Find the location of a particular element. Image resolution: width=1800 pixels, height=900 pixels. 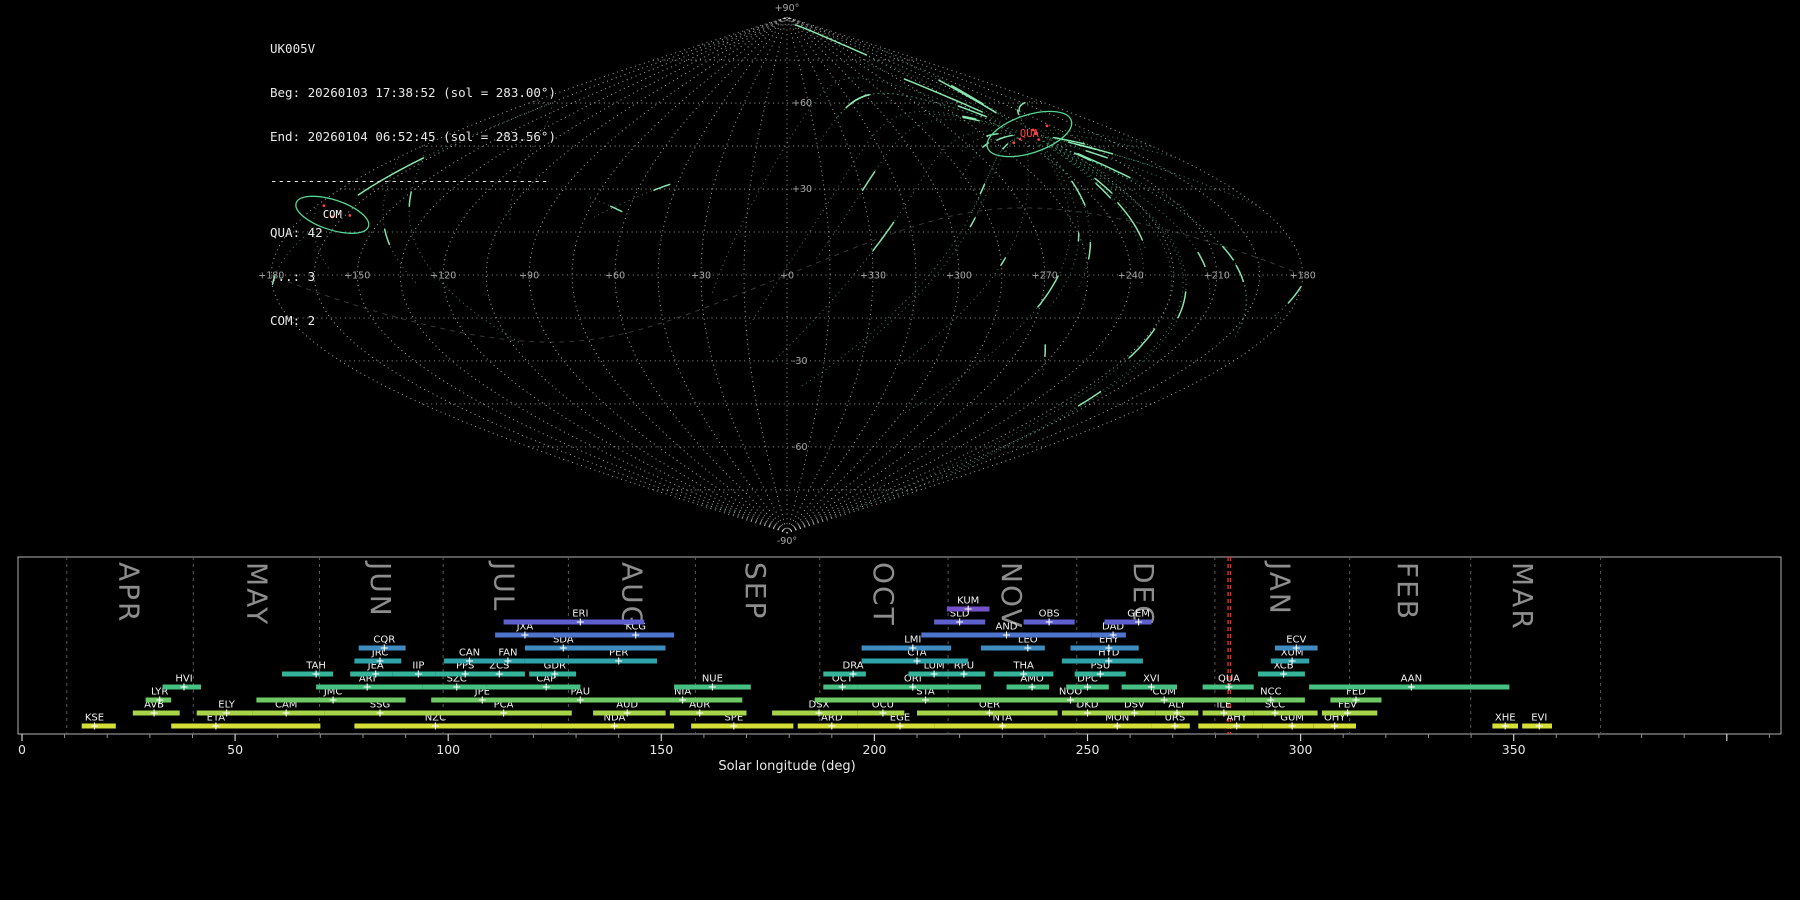

shower-obs: OBS is located at coordinates (1049, 617).